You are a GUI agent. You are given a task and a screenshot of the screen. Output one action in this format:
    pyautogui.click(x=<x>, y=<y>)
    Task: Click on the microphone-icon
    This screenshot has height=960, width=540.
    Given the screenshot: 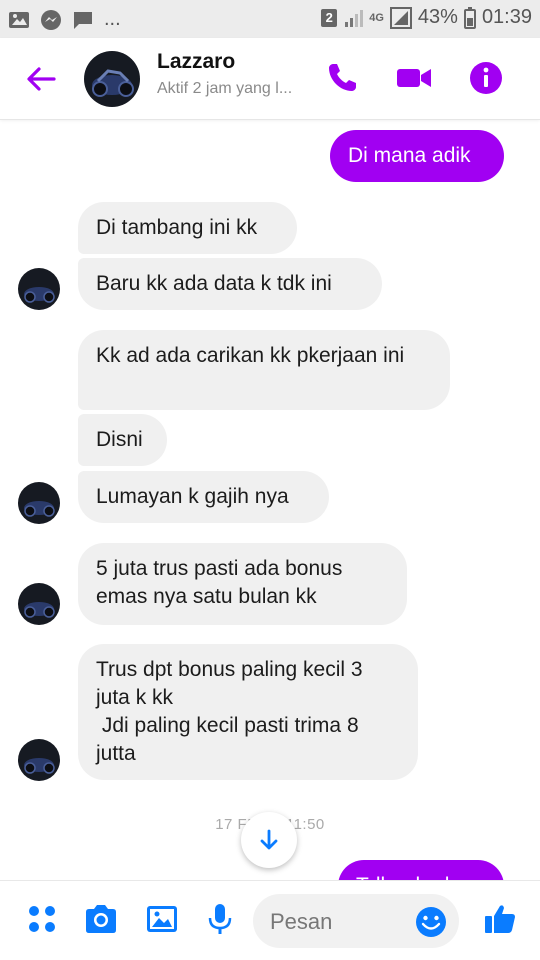 What is the action you would take?
    pyautogui.click(x=220, y=919)
    